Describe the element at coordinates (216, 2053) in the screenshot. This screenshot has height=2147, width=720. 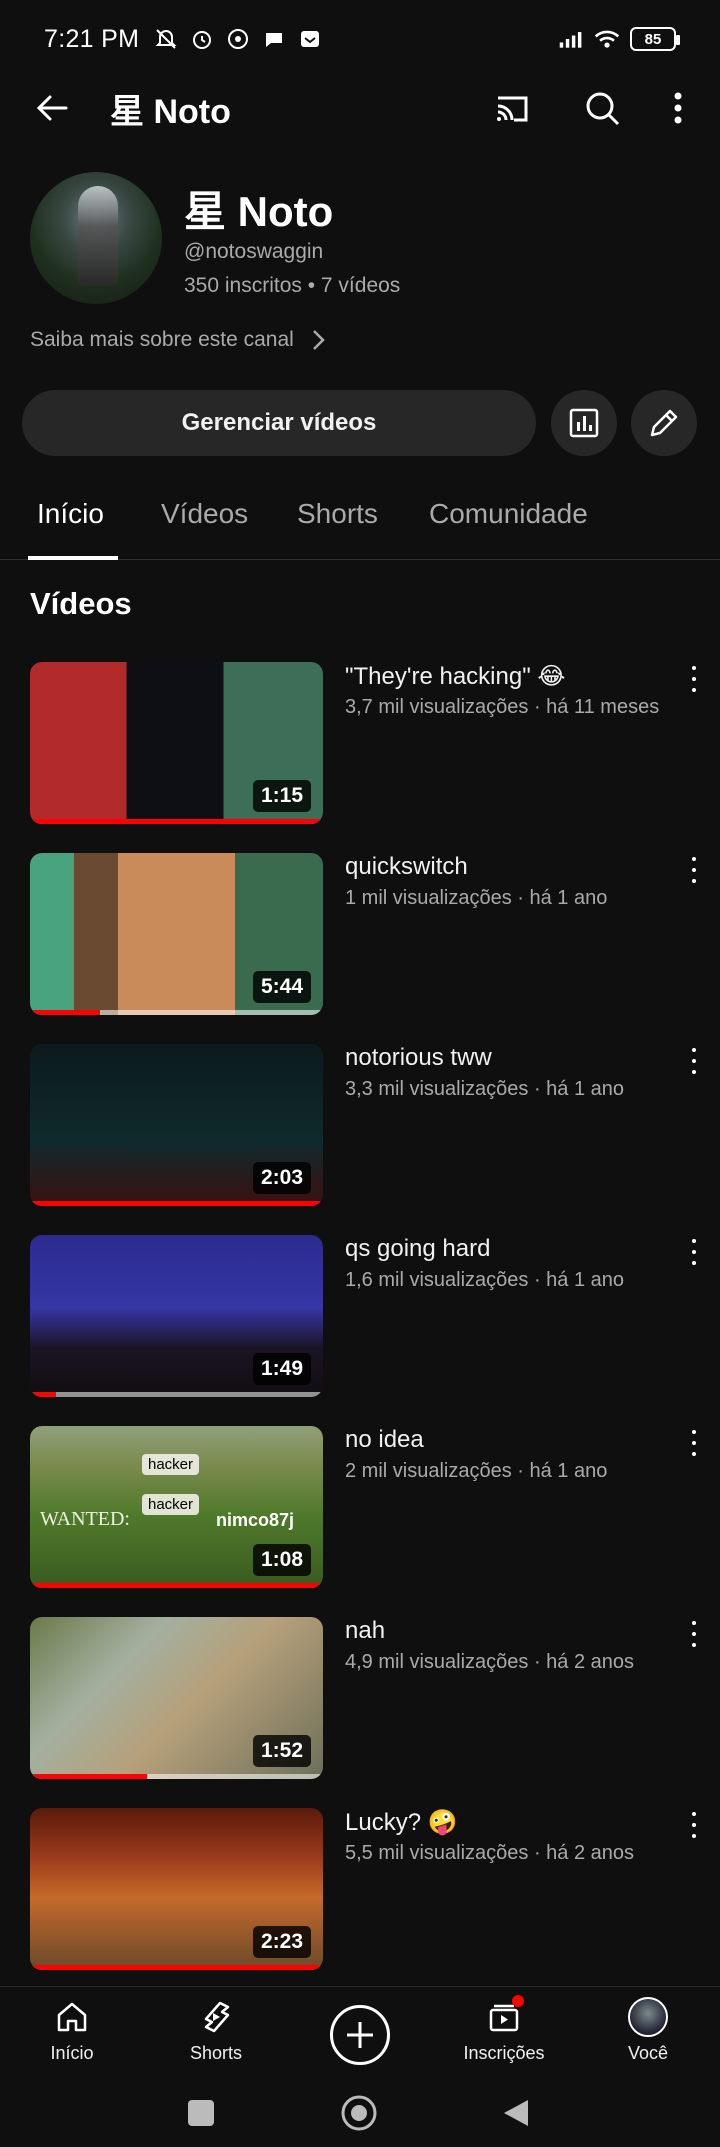
I see `nav-shorts-label: Shorts` at that location.